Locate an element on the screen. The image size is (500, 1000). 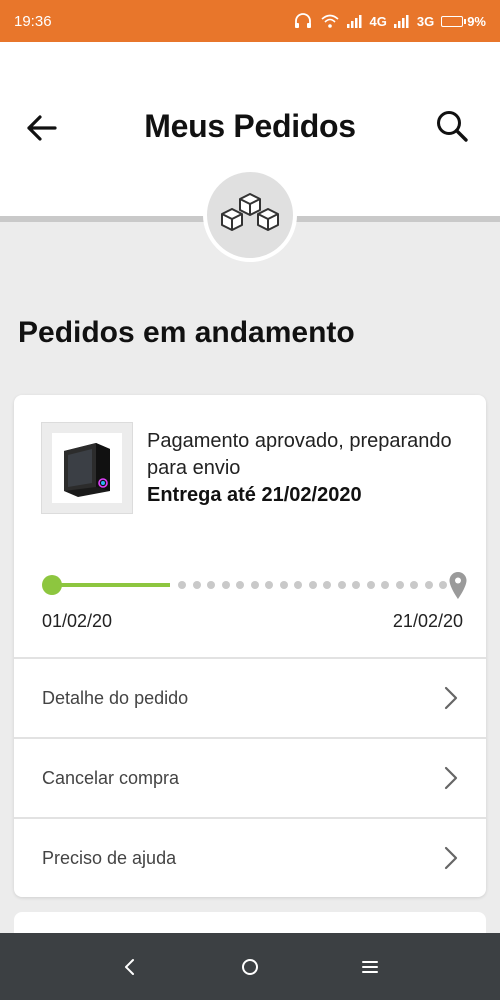
home-circle-icon is located at coordinates (250, 966).